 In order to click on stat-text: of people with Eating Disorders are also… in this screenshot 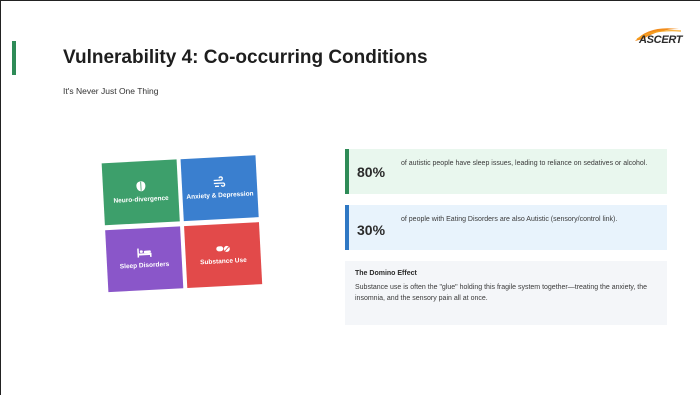, I will do `click(509, 219)`.